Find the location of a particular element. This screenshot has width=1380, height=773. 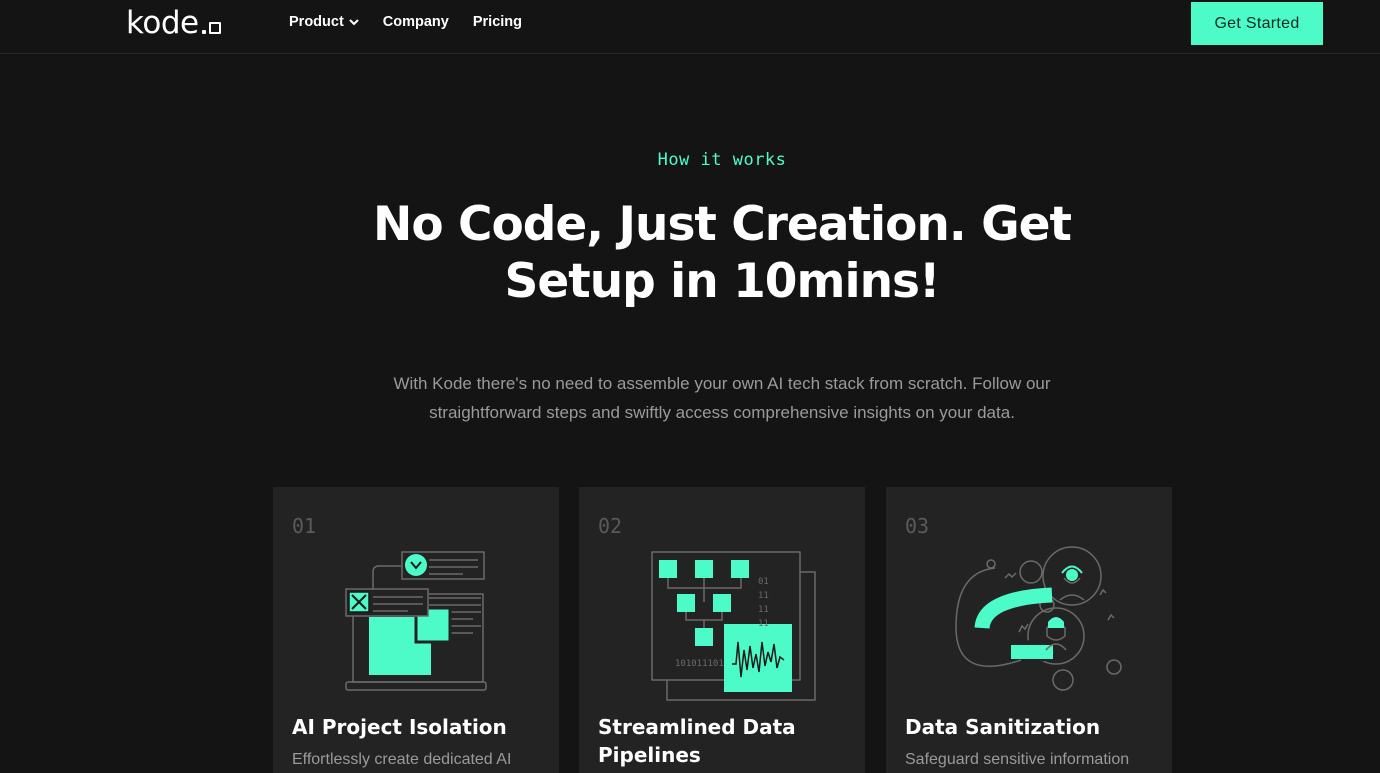

step-number: 01 is located at coordinates (304, 526).